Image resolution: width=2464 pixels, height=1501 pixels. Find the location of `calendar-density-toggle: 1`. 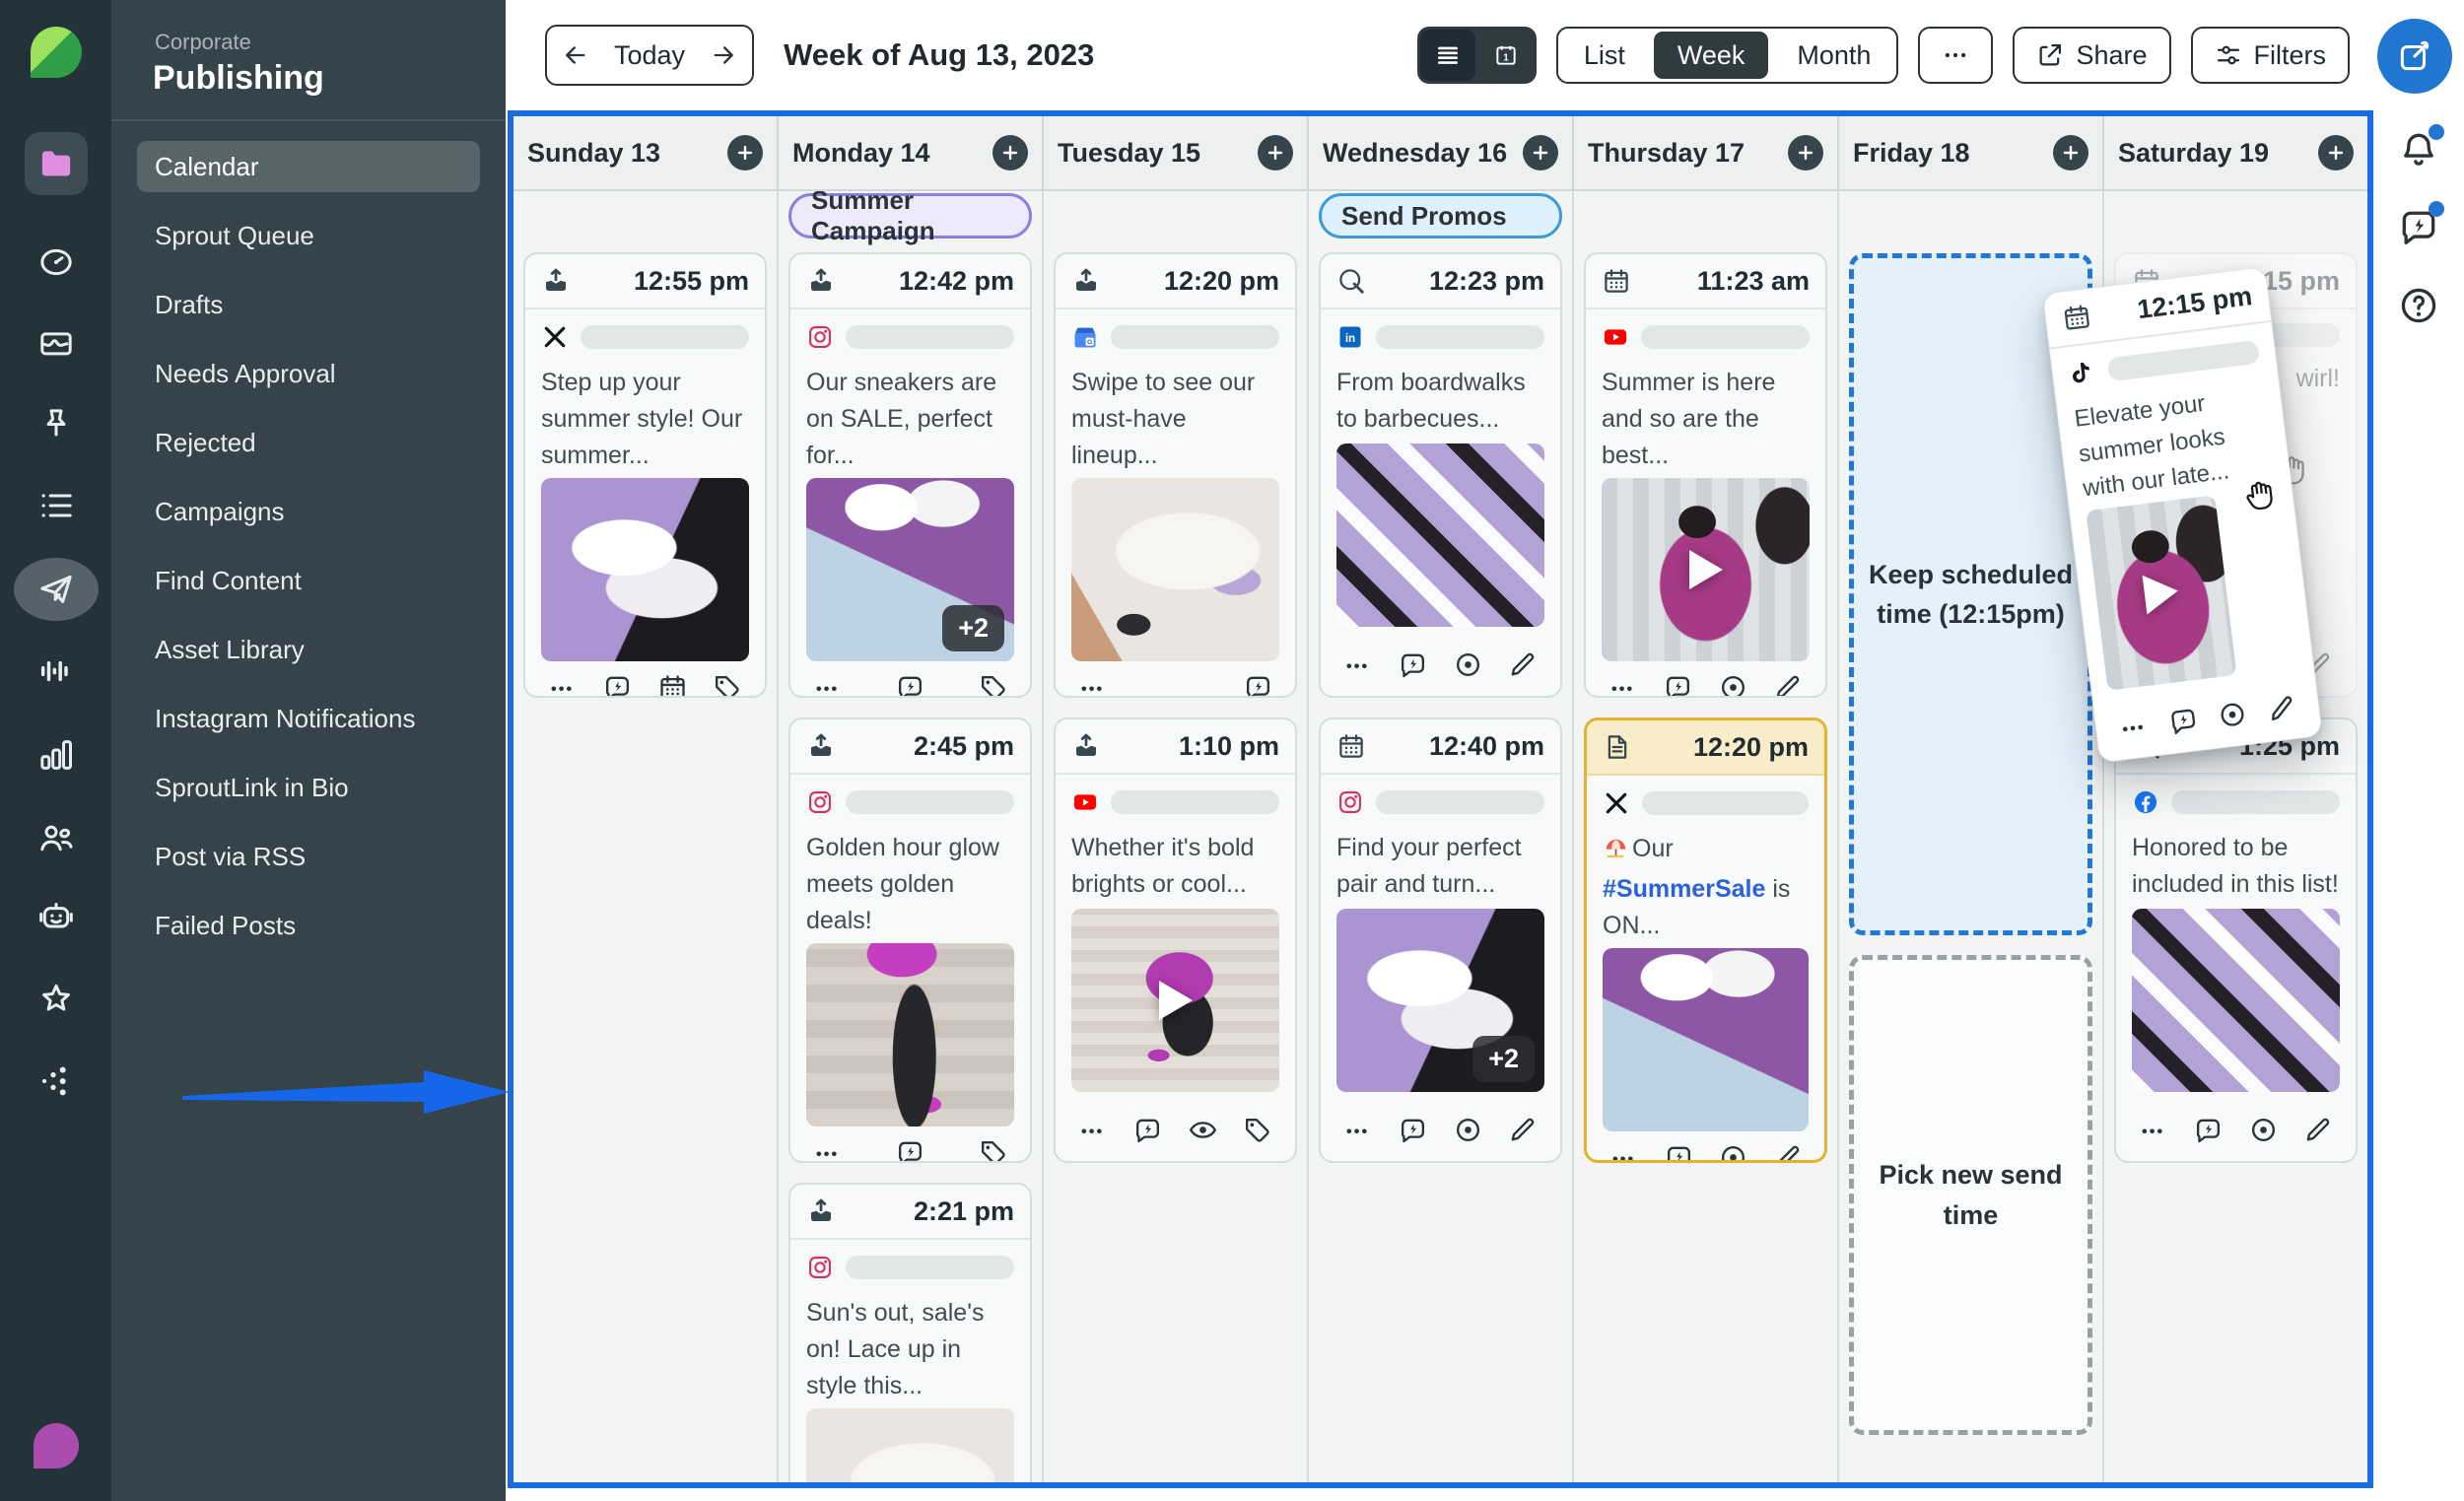

calendar-density-toggle: 1 is located at coordinates (1505, 55).